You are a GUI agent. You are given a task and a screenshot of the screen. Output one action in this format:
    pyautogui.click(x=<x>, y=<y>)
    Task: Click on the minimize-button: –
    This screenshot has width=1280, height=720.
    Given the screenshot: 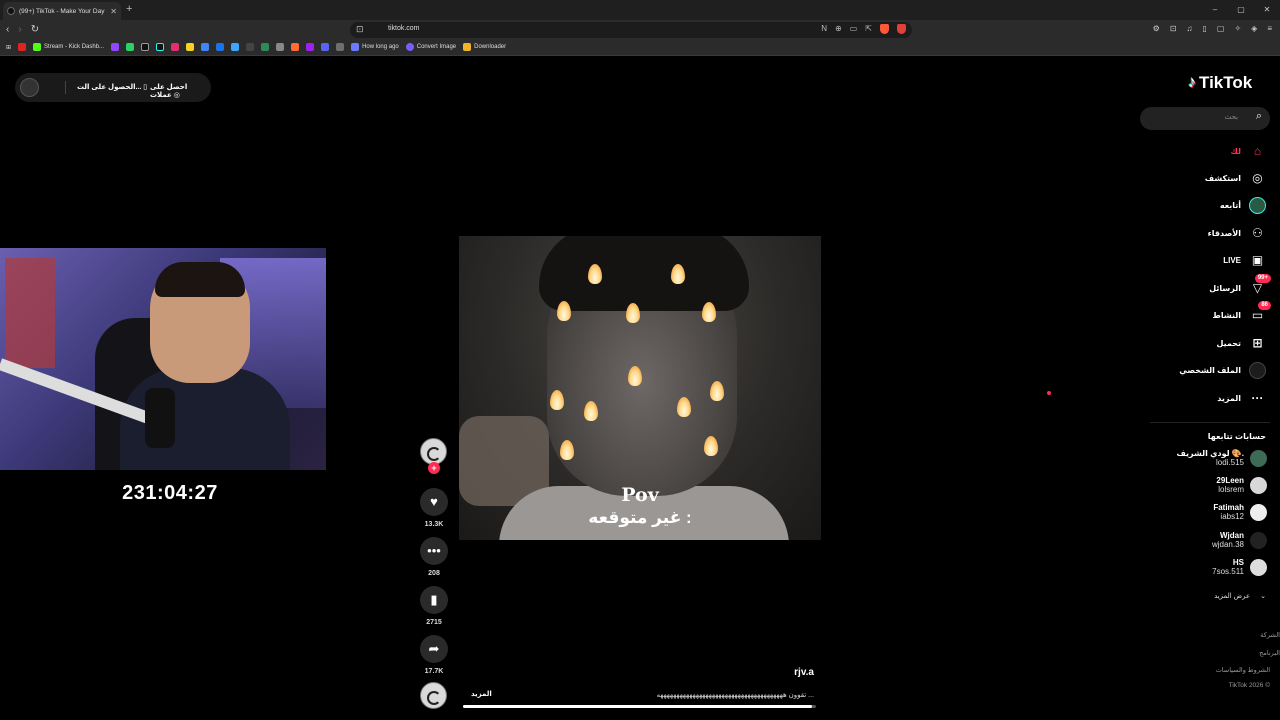 What is the action you would take?
    pyautogui.click(x=1215, y=10)
    